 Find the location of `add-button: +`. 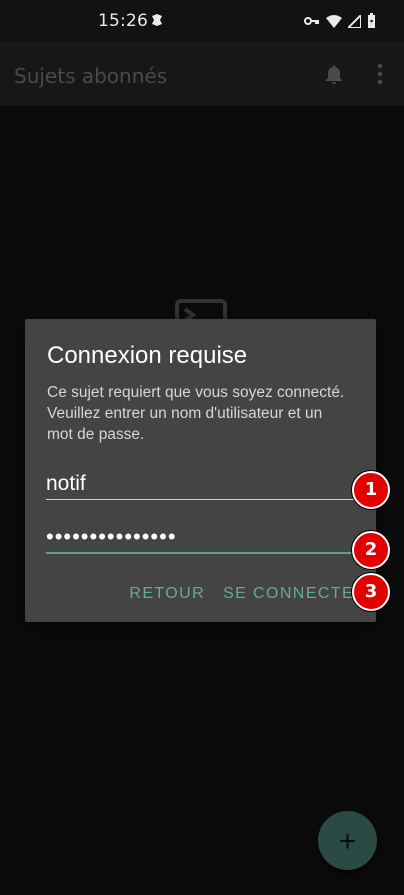

add-button: + is located at coordinates (347, 840).